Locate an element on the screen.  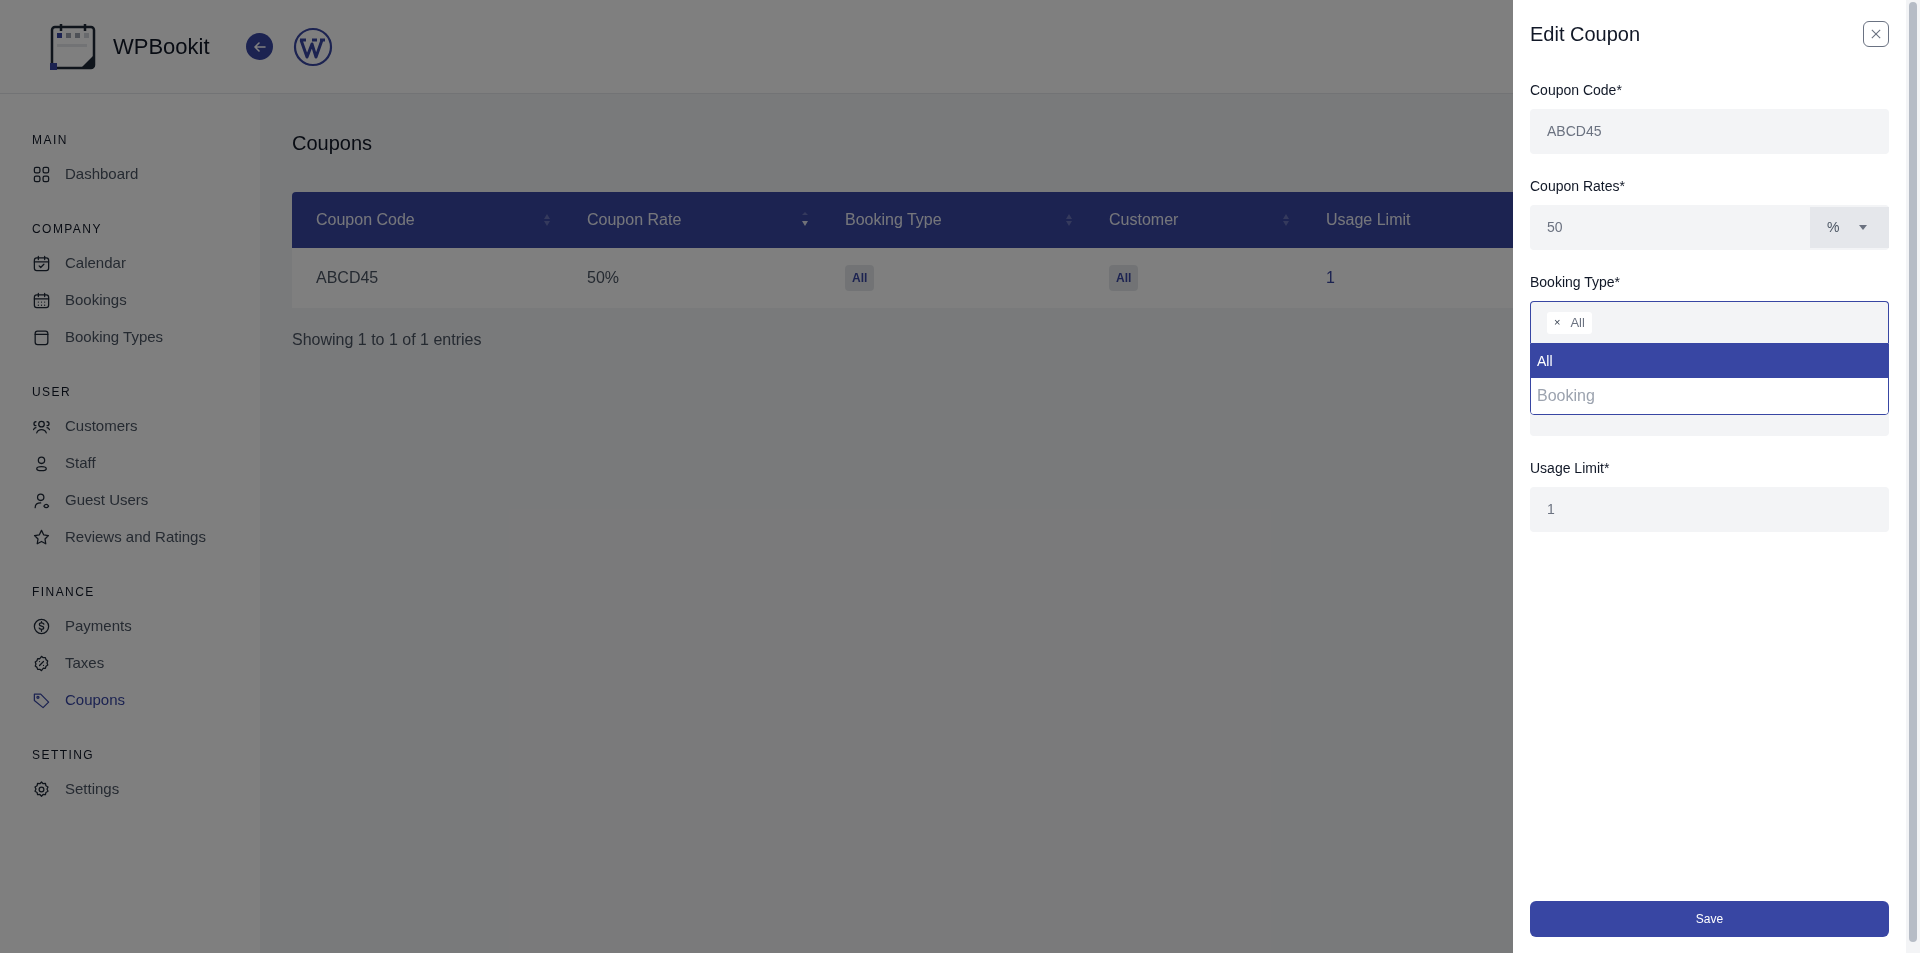
scrollbar is located at coordinates (1913, 476).